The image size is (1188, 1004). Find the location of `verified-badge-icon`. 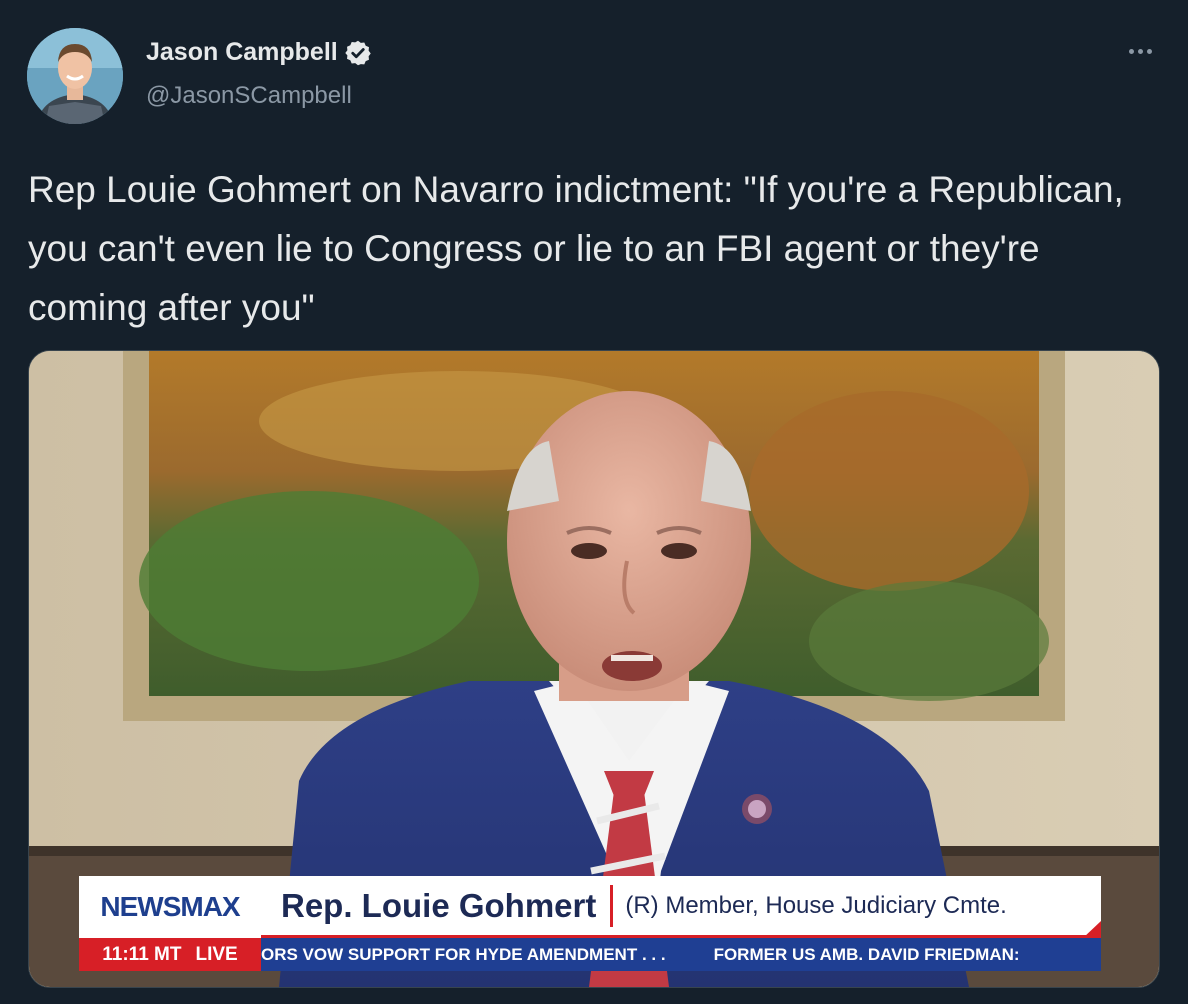

verified-badge-icon is located at coordinates (358, 52).